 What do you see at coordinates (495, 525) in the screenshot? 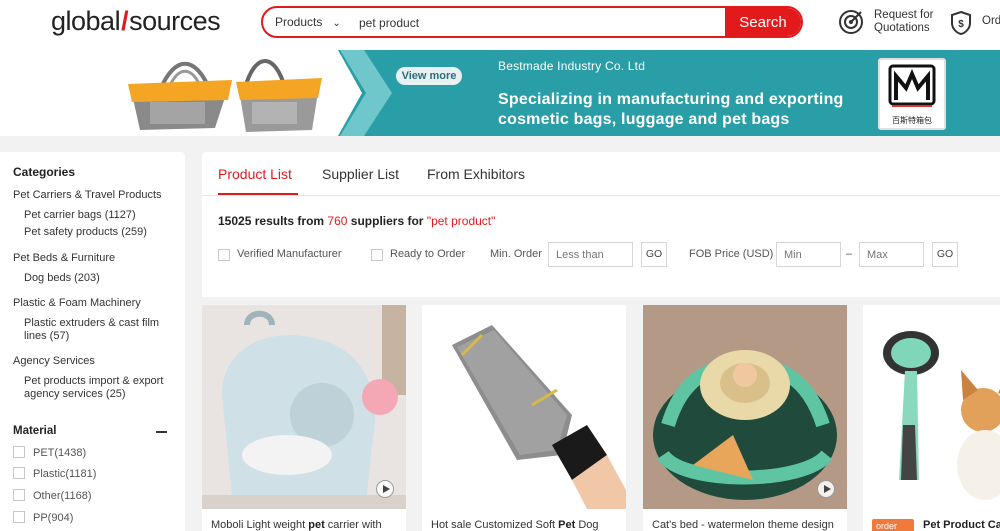
I see `title-text: Hot sale Customized Soft` at bounding box center [495, 525].